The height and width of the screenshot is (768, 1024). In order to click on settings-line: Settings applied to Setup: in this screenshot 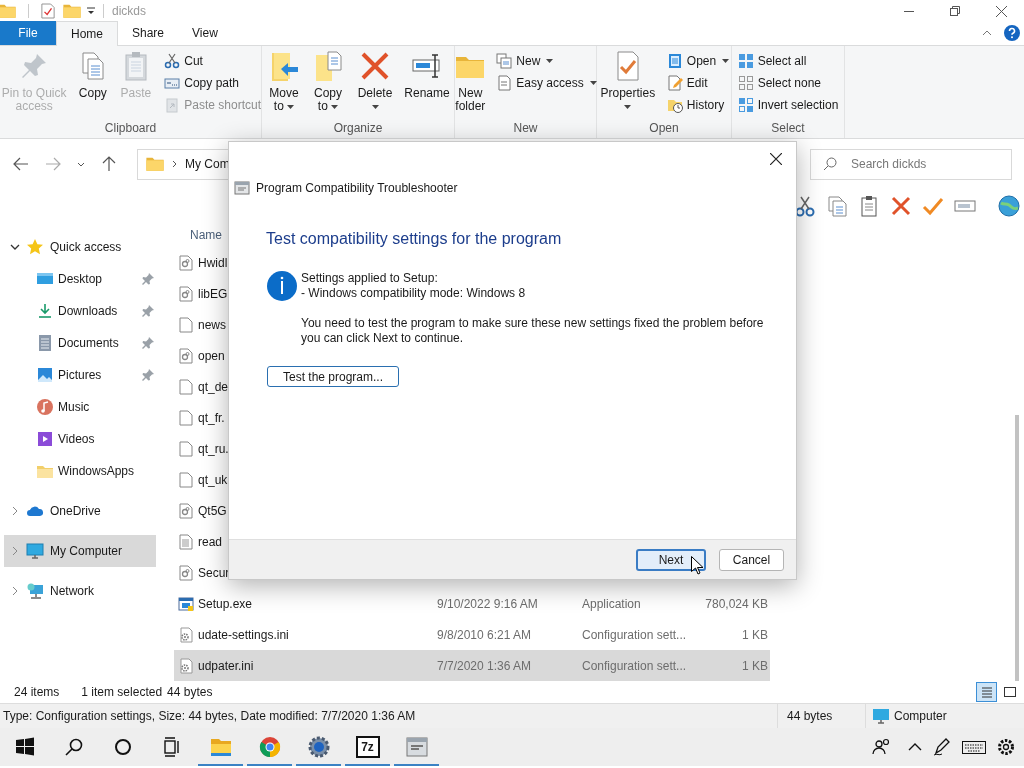, I will do `click(370, 278)`.